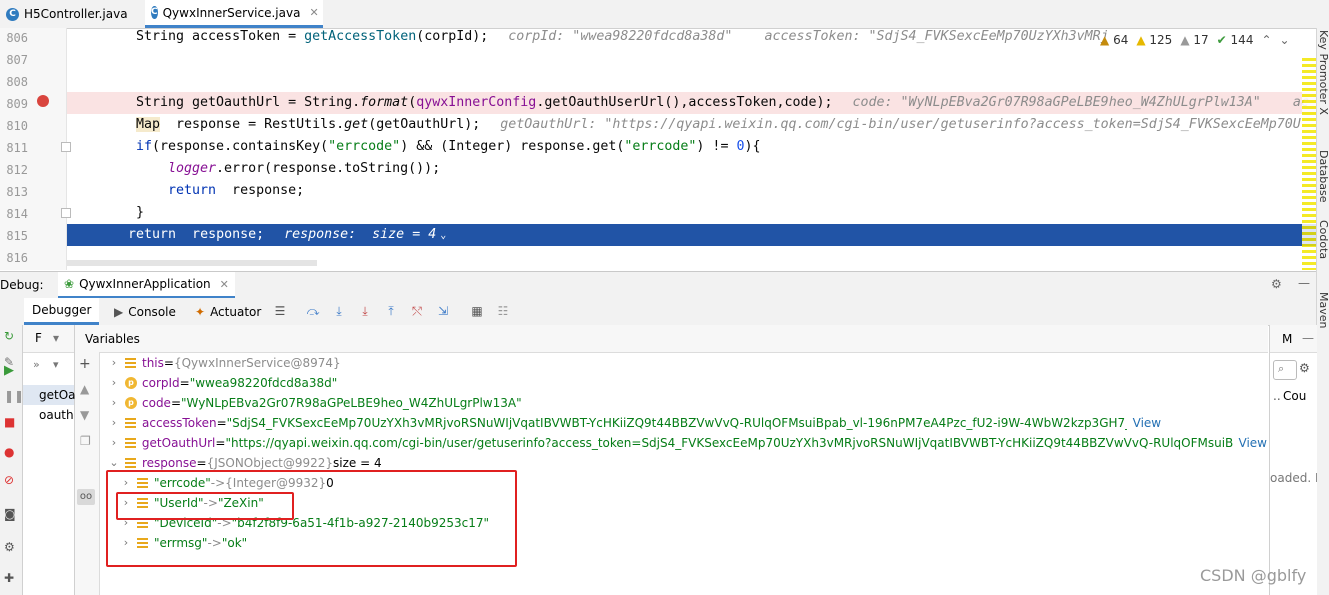 This screenshot has height=595, width=1329. Describe the element at coordinates (9, 370) in the screenshot. I see `resume-icon: ▶` at that location.